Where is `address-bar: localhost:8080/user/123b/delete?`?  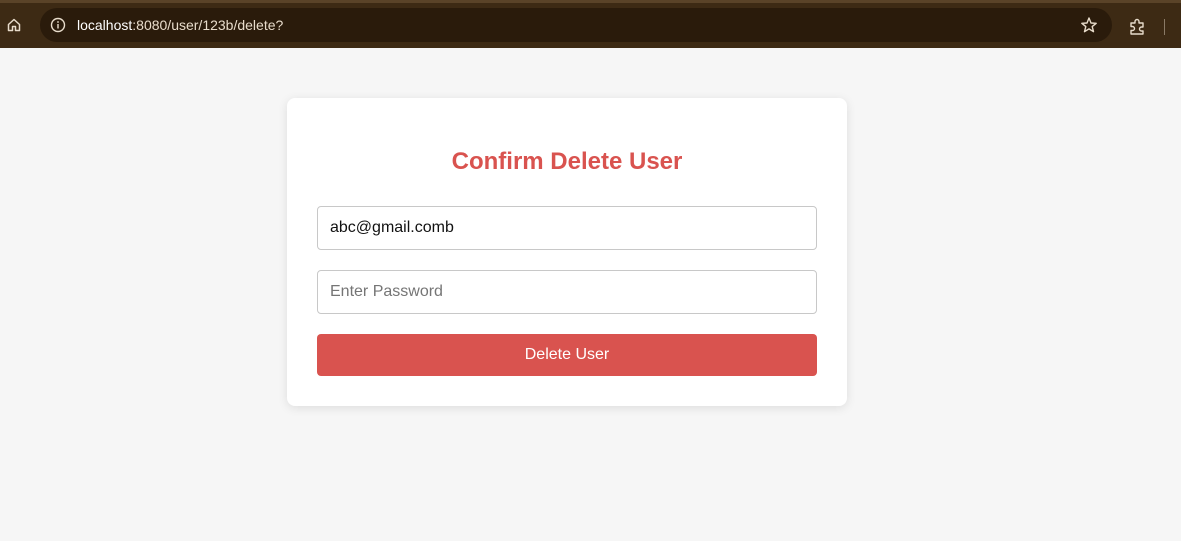
address-bar: localhost:8080/user/123b/delete? is located at coordinates (576, 25).